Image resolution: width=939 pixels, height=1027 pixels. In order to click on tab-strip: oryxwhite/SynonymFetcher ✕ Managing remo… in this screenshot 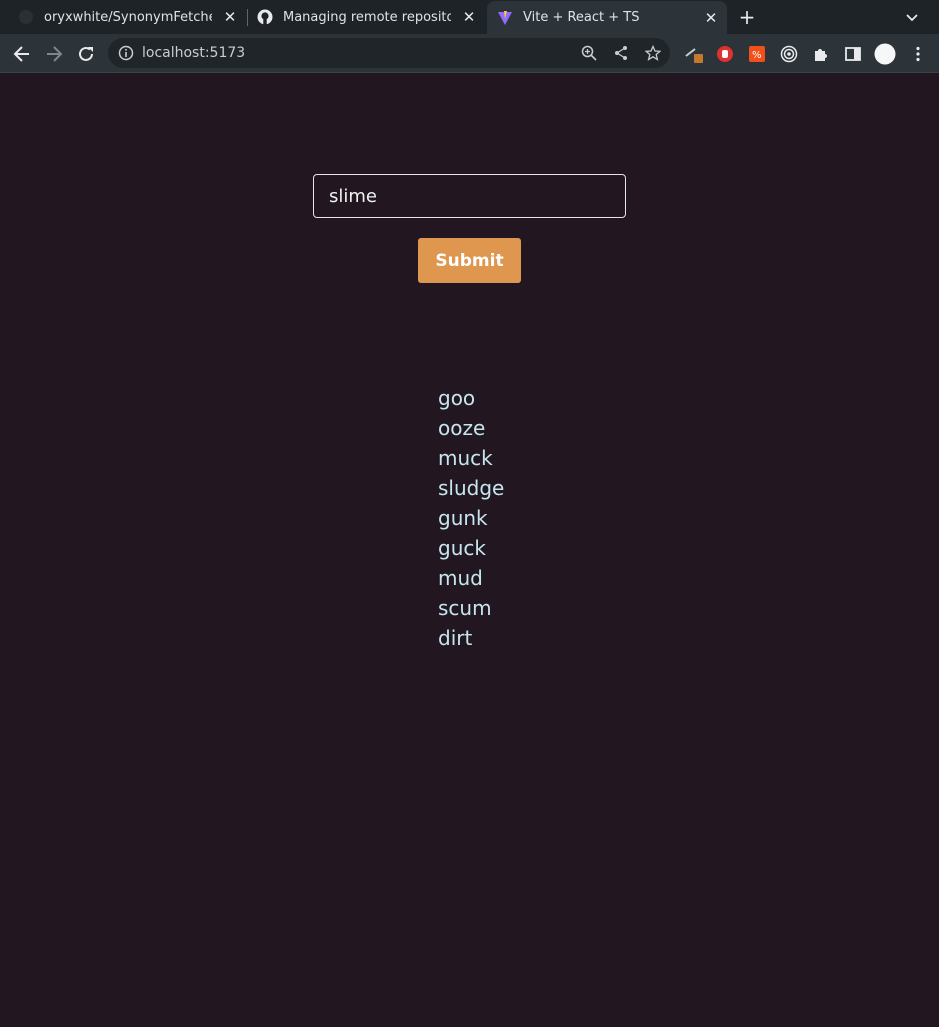, I will do `click(469, 17)`.